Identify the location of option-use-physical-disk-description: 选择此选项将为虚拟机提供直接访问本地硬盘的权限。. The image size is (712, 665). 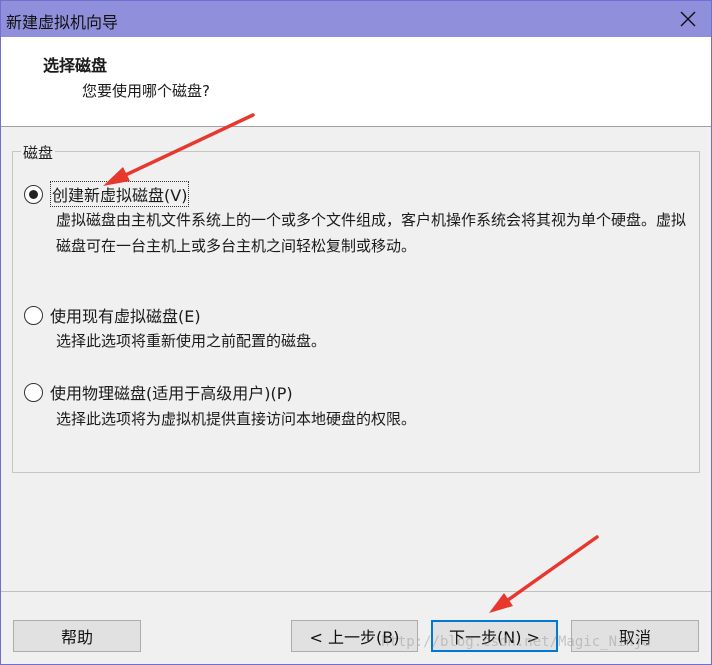
(236, 419).